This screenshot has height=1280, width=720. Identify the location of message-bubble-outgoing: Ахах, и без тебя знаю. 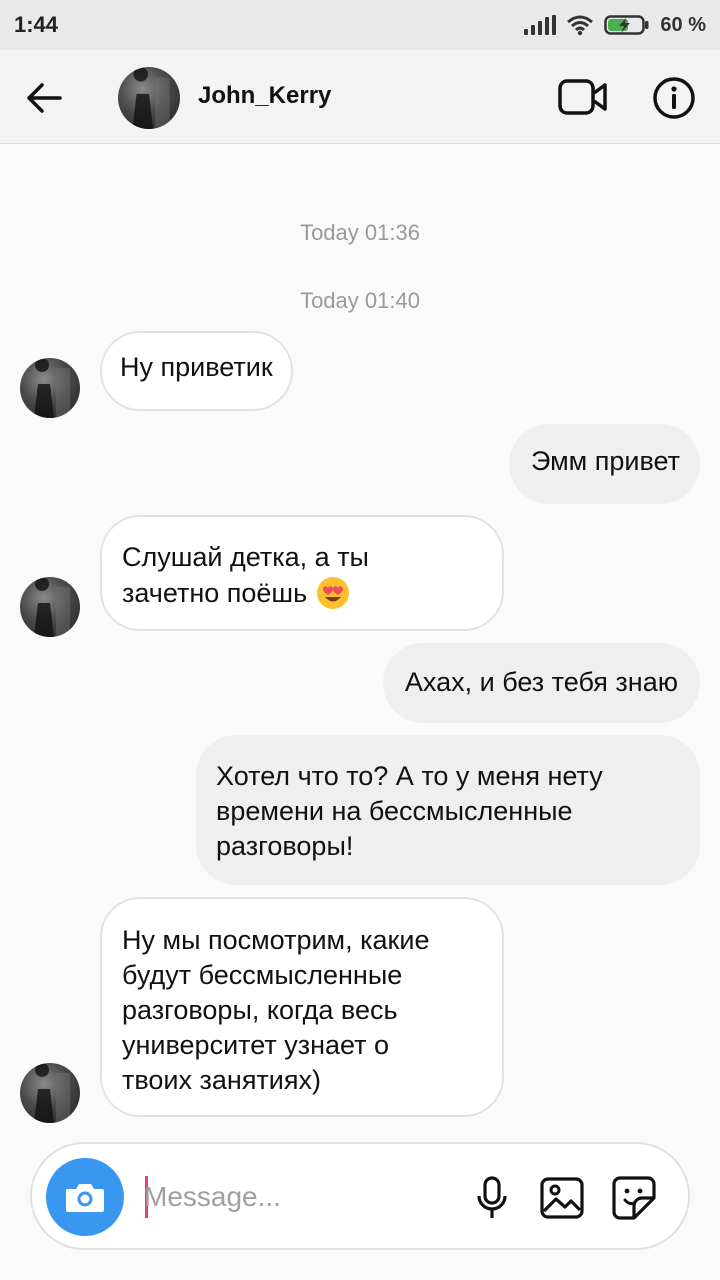
(541, 683).